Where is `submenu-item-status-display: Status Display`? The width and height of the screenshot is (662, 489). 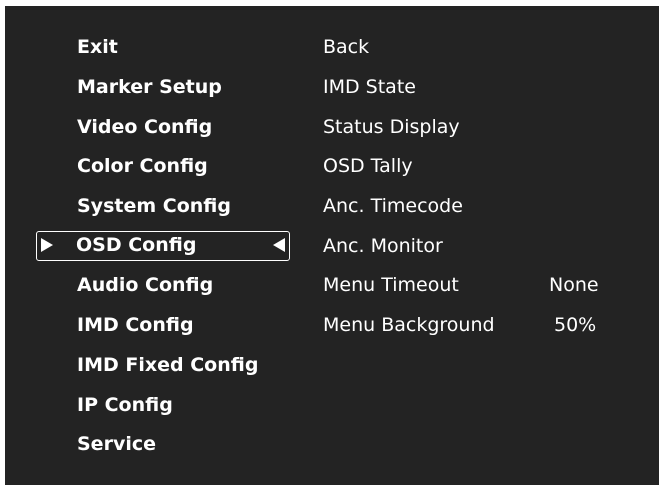
submenu-item-status-display: Status Display is located at coordinates (391, 127).